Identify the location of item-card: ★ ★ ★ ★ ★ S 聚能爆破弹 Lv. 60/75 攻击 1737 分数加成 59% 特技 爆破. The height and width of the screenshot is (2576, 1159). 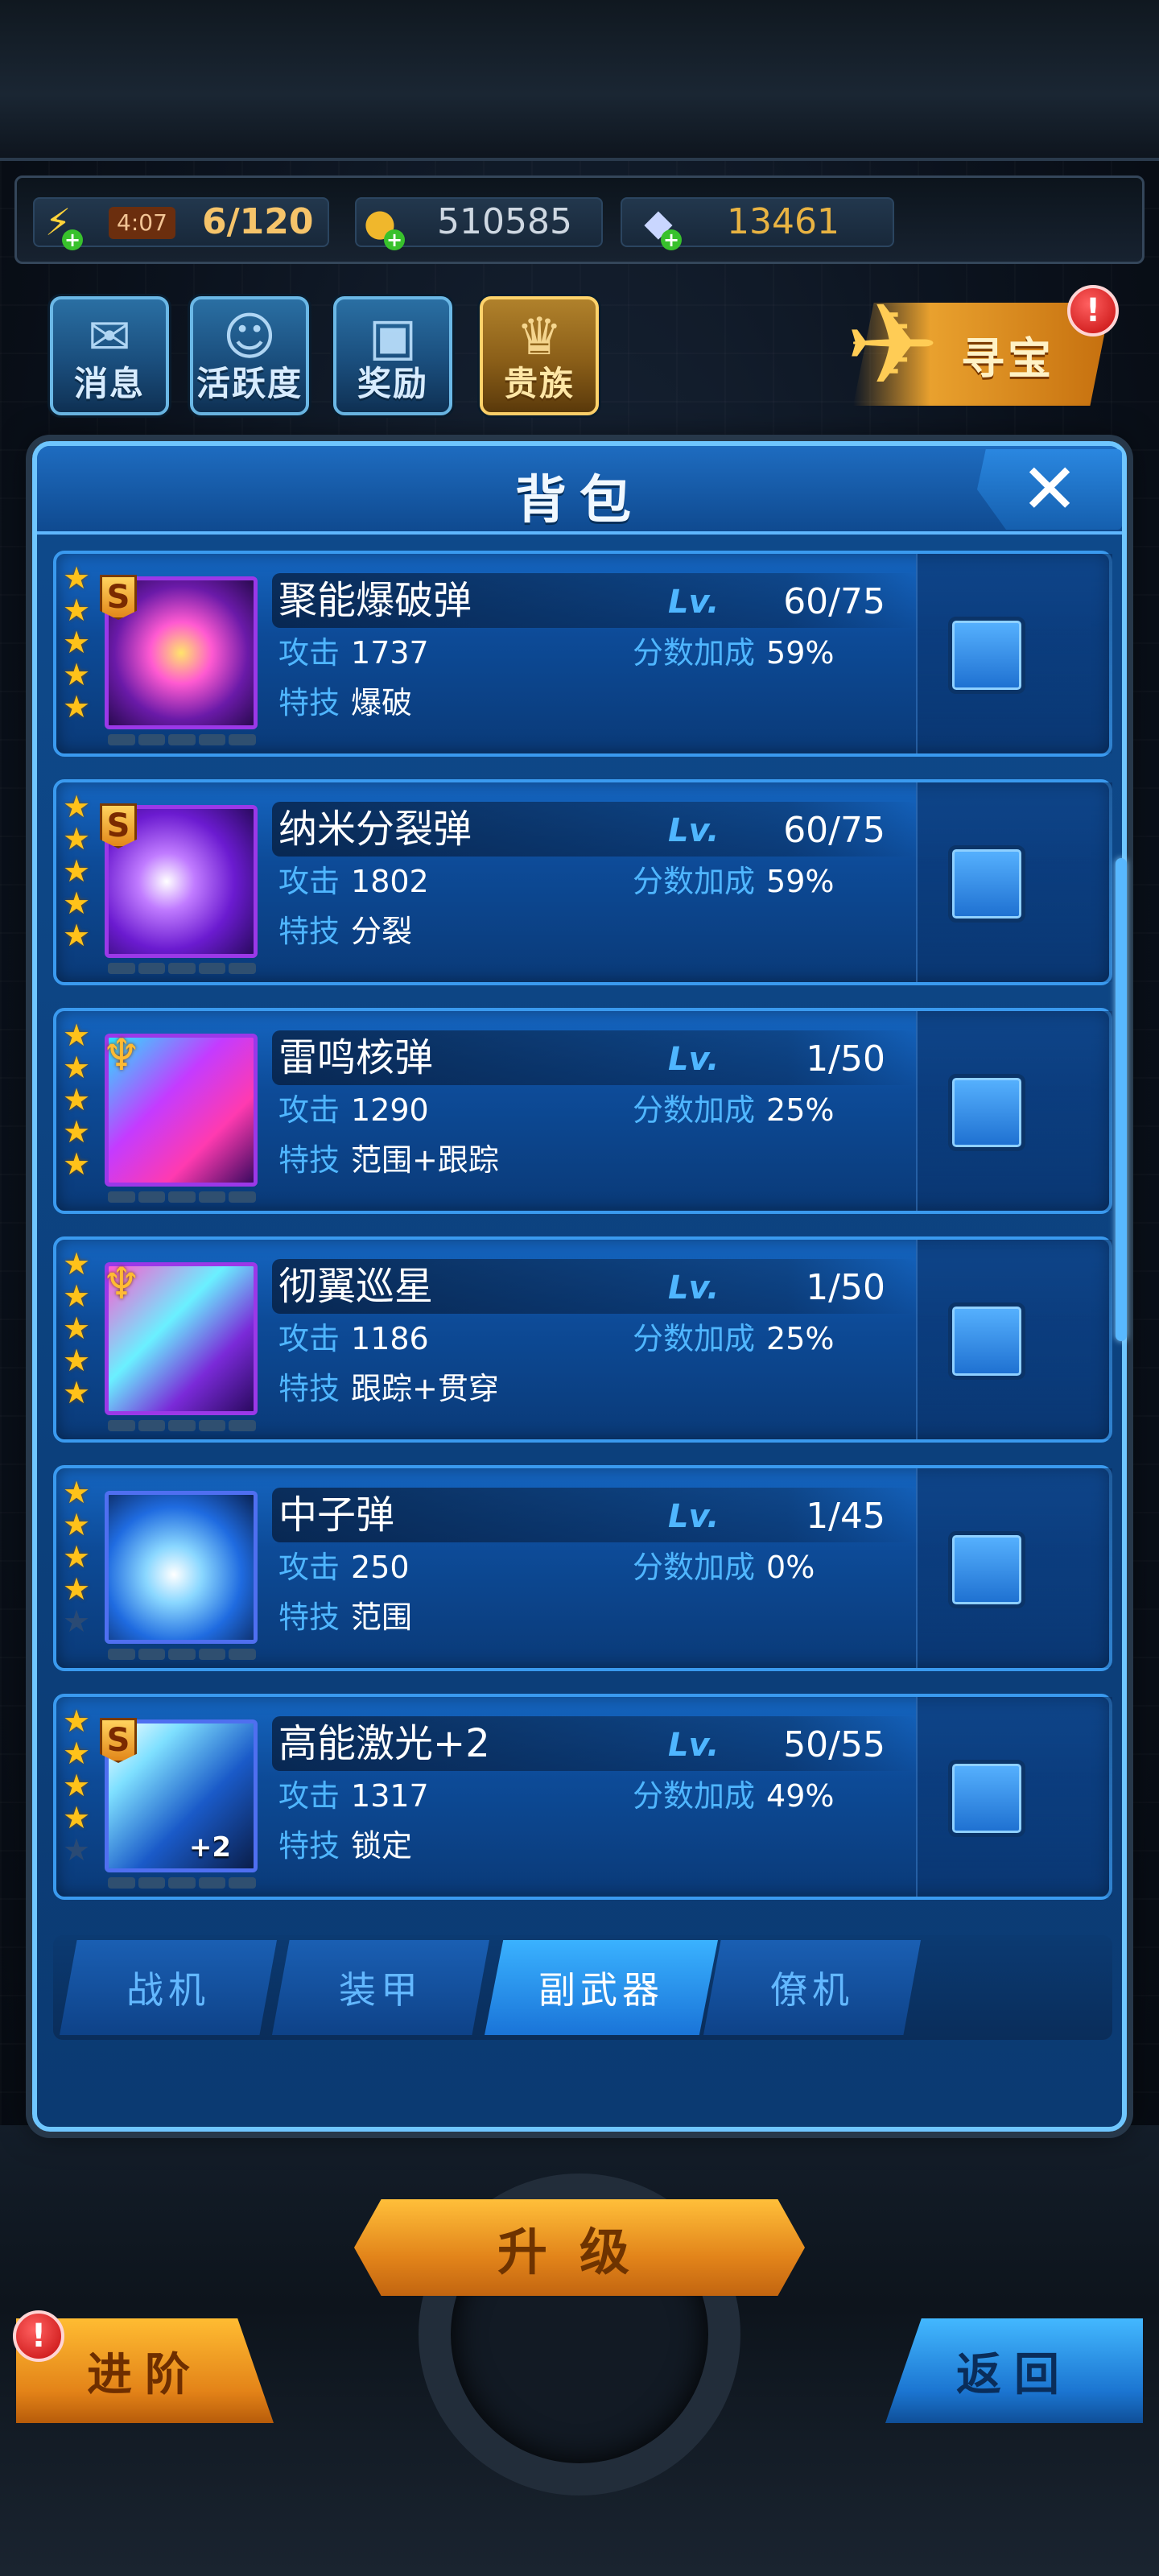
(582, 654).